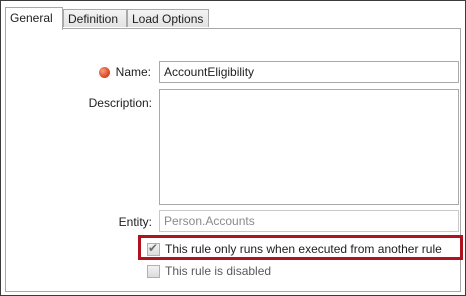  Describe the element at coordinates (218, 271) in the screenshot. I see `rule-disabled-label: This rule is disabled` at that location.